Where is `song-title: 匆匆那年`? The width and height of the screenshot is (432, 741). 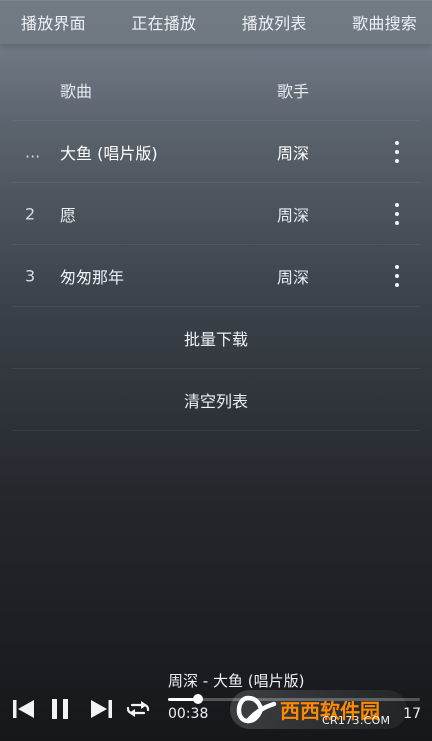 song-title: 匆匆那年 is located at coordinates (92, 277).